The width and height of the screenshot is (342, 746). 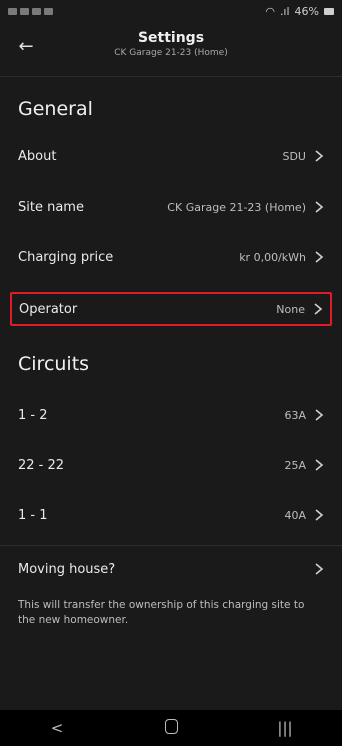 What do you see at coordinates (67, 569) in the screenshot?
I see `row-label: Moving house?` at bounding box center [67, 569].